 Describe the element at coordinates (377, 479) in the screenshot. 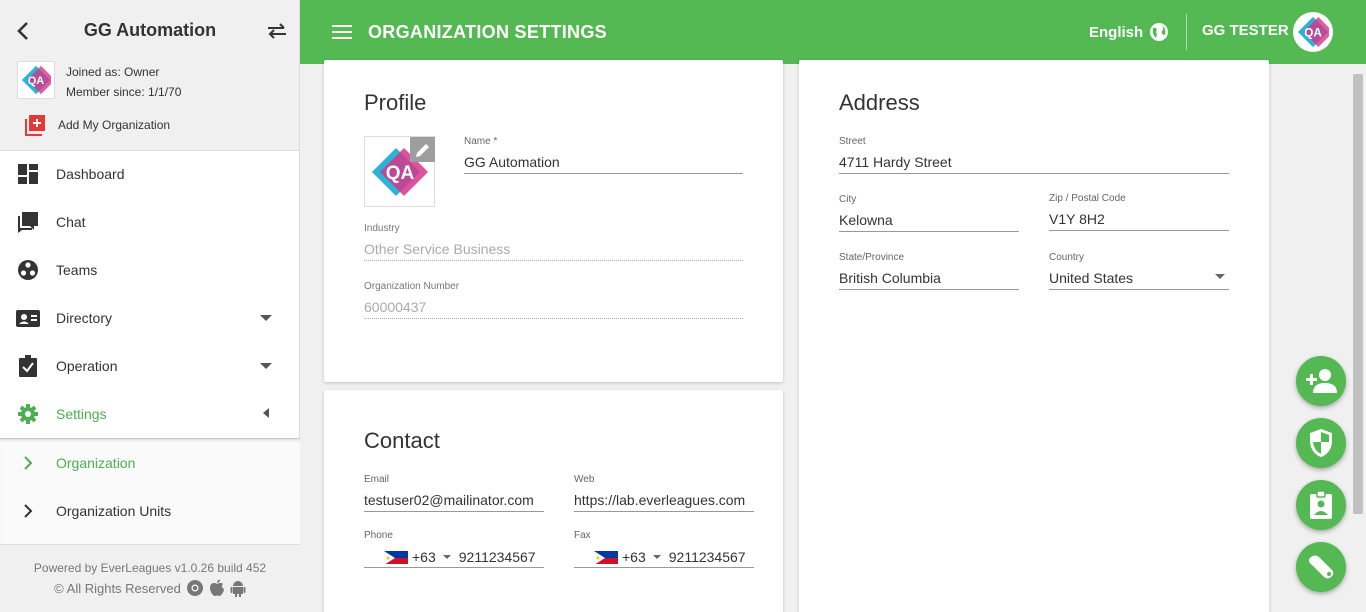

I see `email-label: Email` at that location.